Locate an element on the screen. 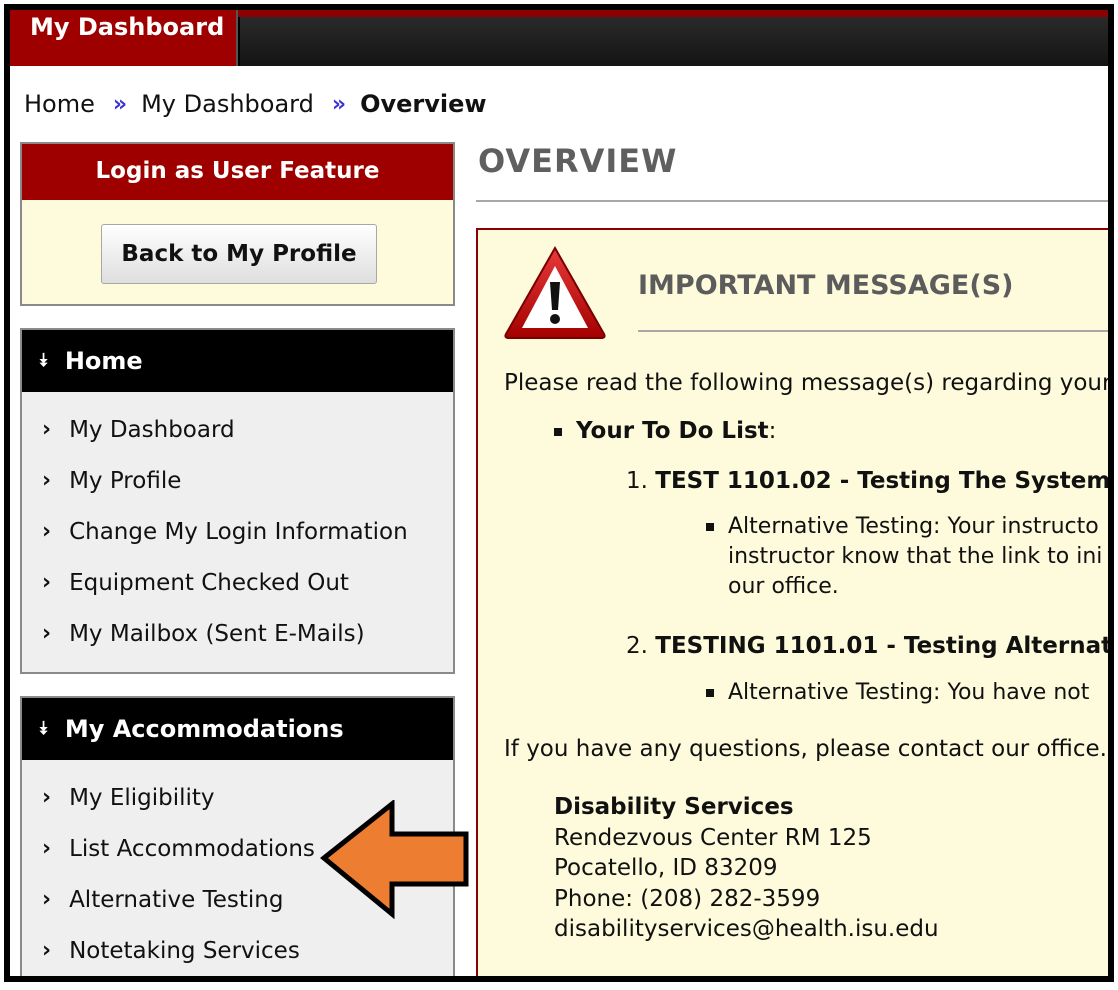  login-as-user-panel: Login as User Feature Back to My Profile is located at coordinates (237, 224).